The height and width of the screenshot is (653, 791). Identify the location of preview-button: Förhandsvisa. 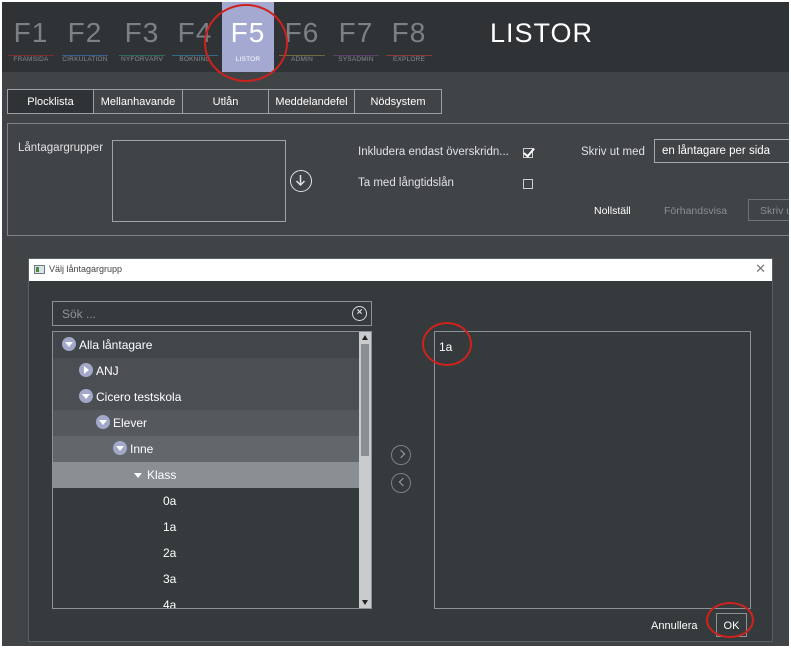
(695, 211).